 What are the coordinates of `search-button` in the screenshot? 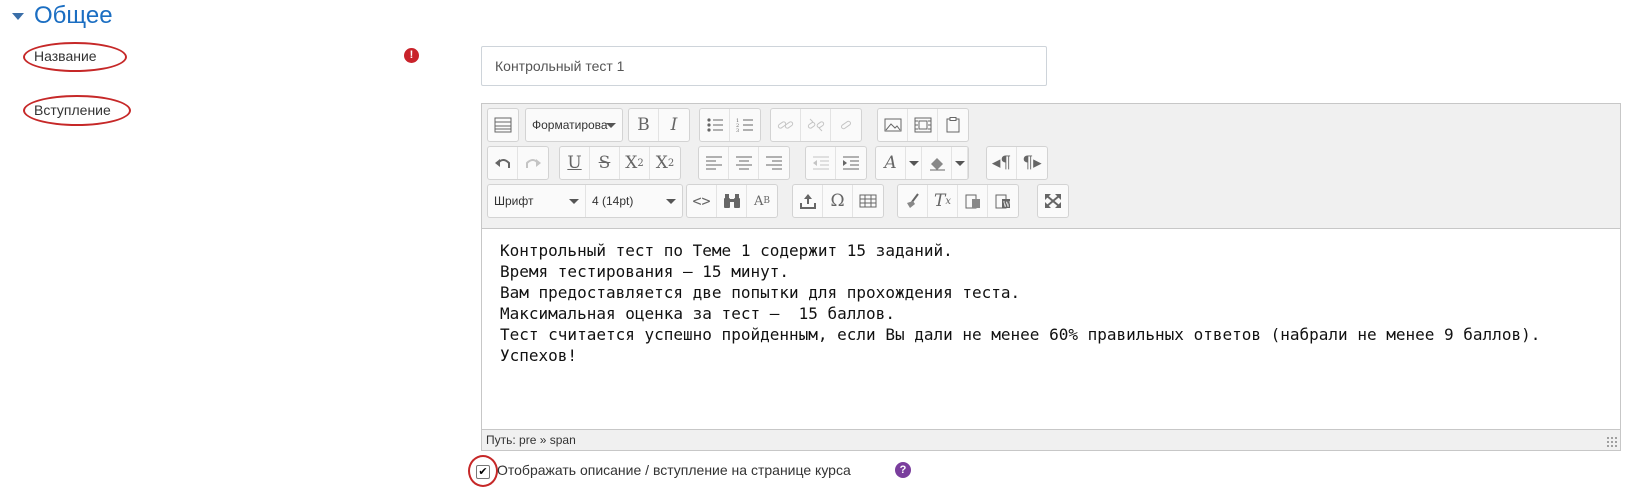 It's located at (732, 201).